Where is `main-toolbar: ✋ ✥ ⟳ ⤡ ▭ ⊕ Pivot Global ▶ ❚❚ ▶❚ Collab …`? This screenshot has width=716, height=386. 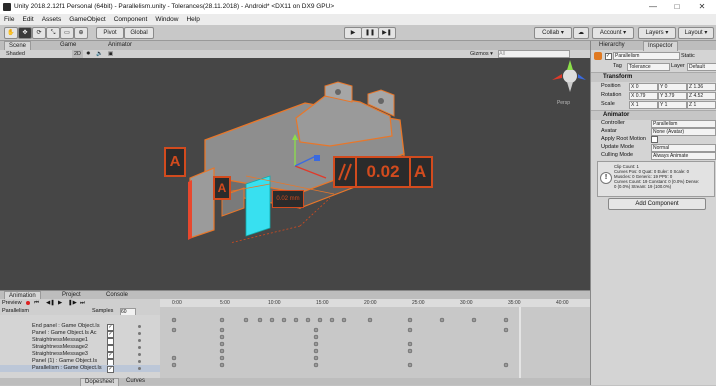
main-toolbar: ✋ ✥ ⟳ ⤡ ▭ ⊕ Pivot Global ▶ ❚❚ ▶❚ Collab … is located at coordinates (358, 33).